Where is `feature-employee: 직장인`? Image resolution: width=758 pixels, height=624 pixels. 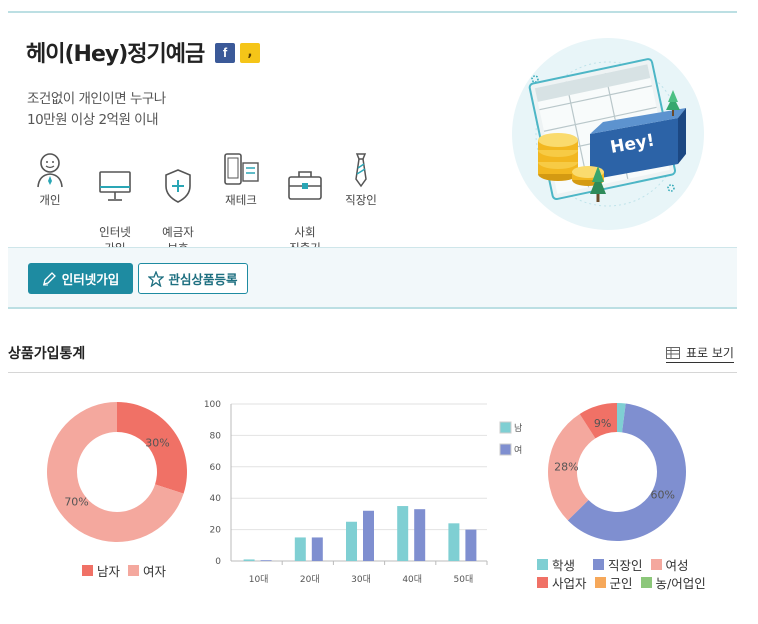
feature-employee: 직장인 is located at coordinates (361, 180).